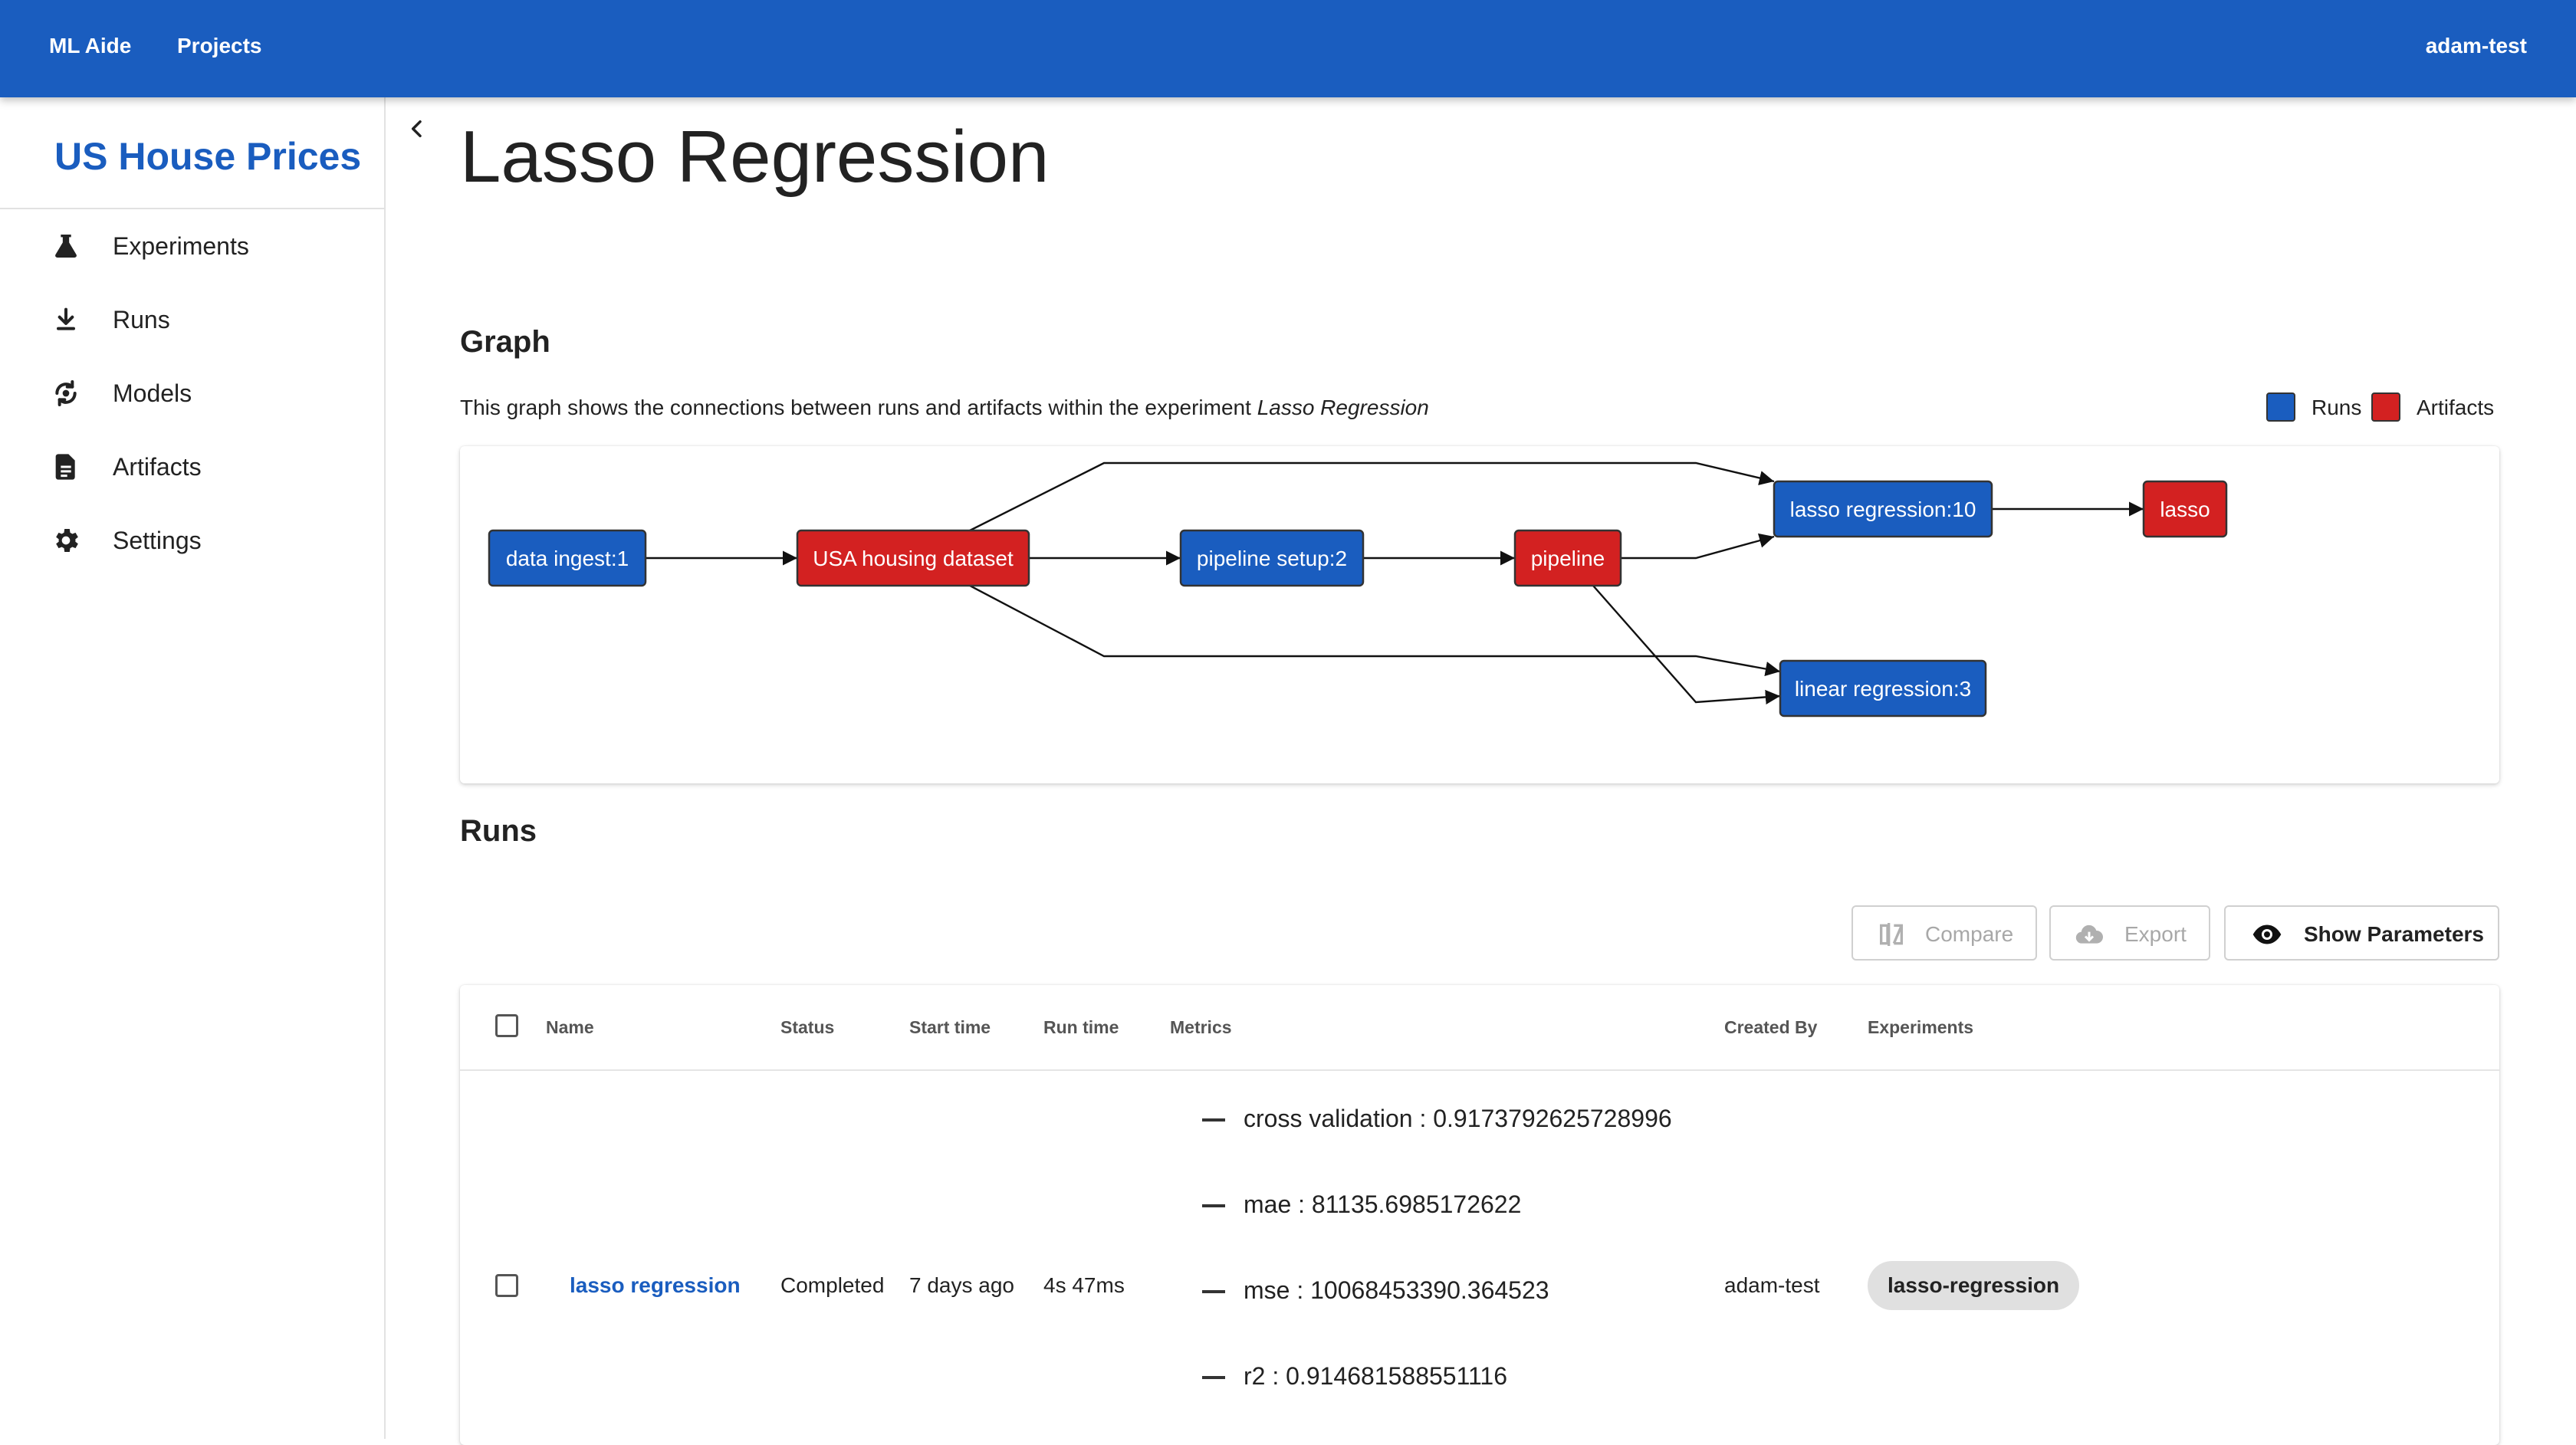  What do you see at coordinates (219, 46) in the screenshot?
I see `projects-link: Projects` at bounding box center [219, 46].